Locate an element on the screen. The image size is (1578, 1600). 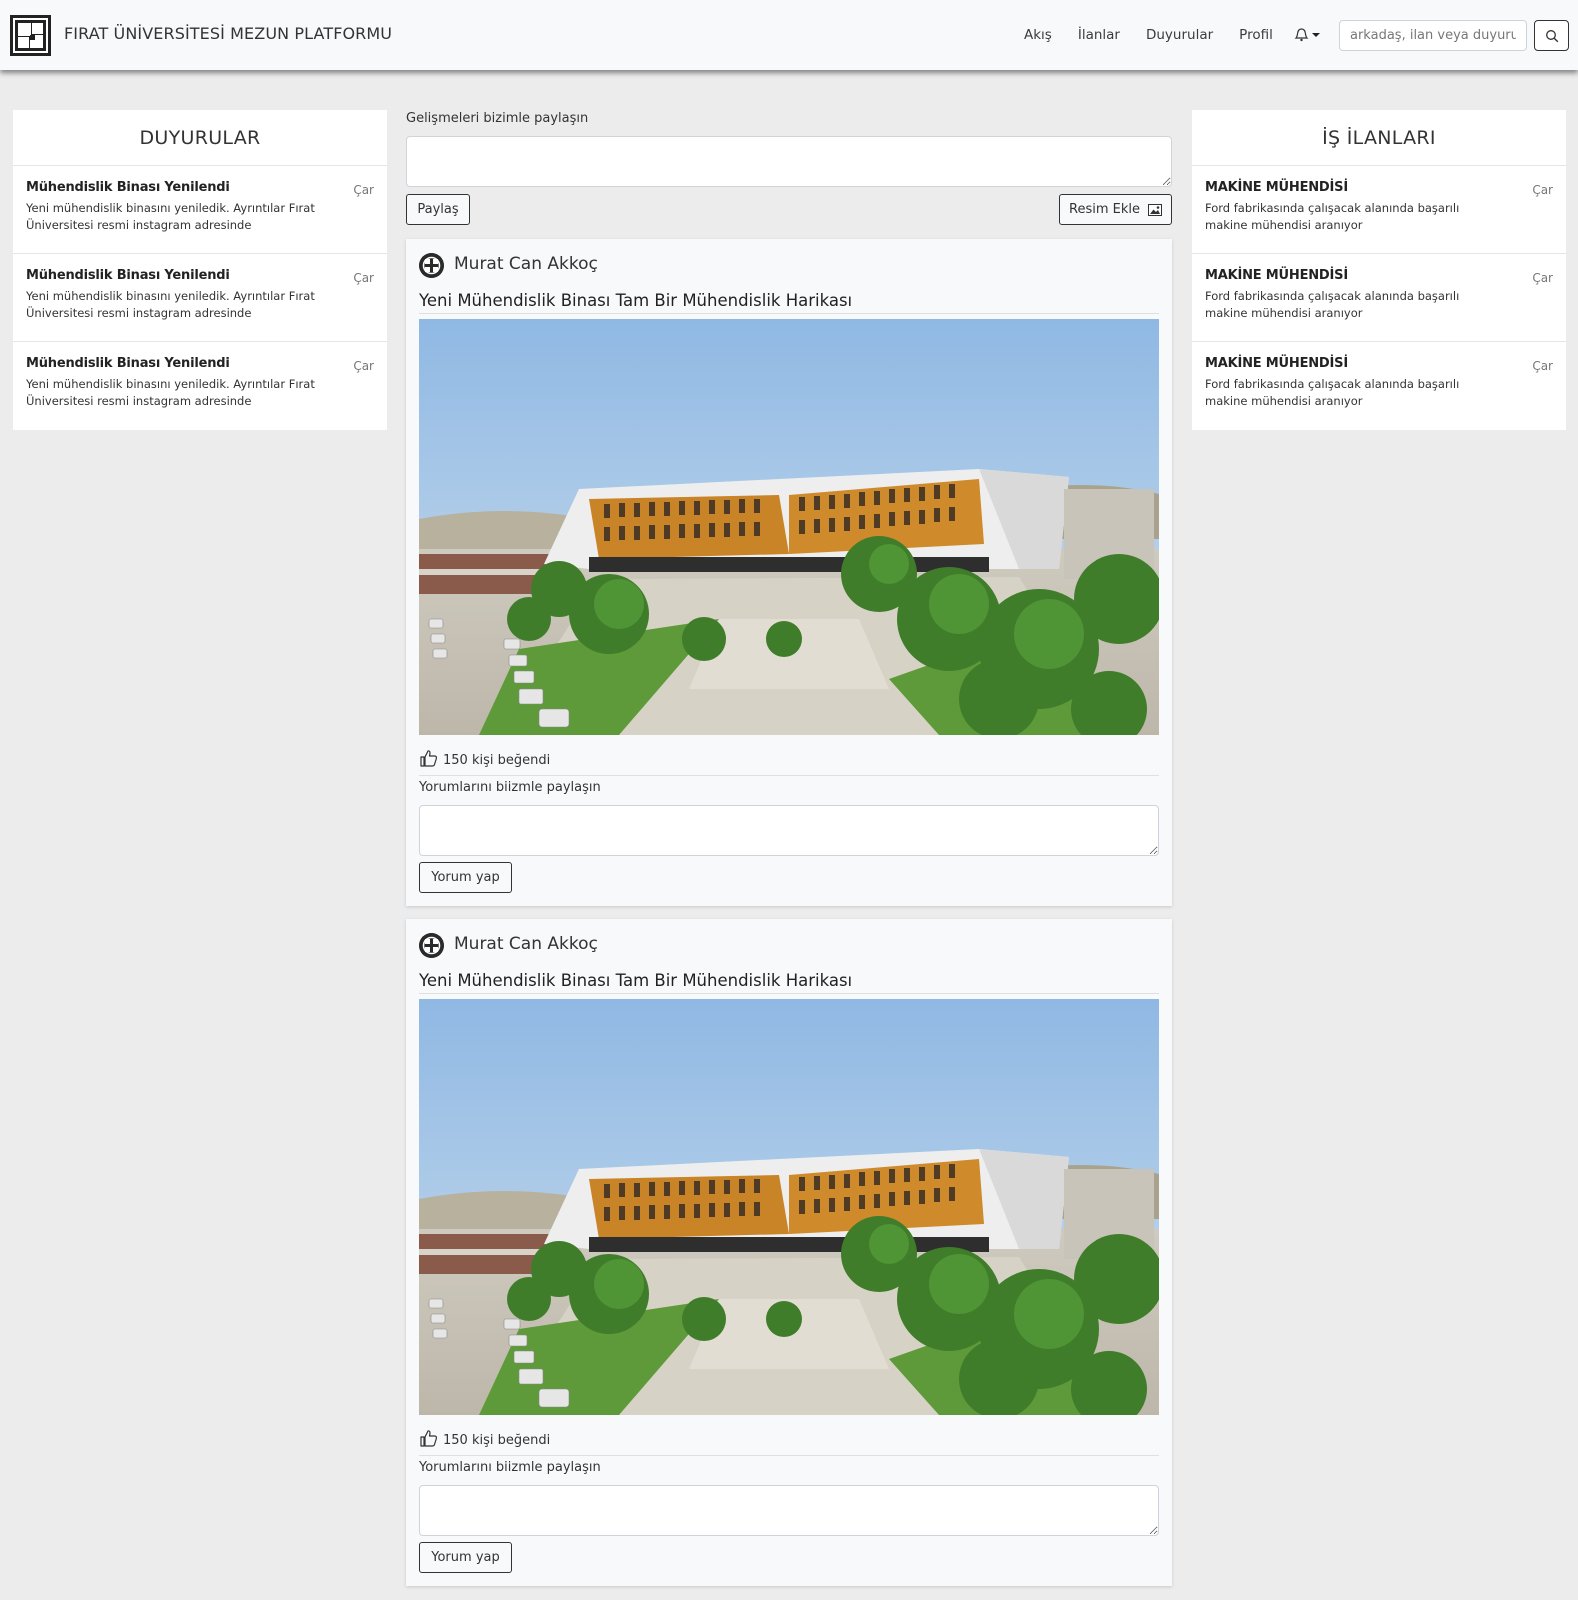
image-icon is located at coordinates (1154, 209).